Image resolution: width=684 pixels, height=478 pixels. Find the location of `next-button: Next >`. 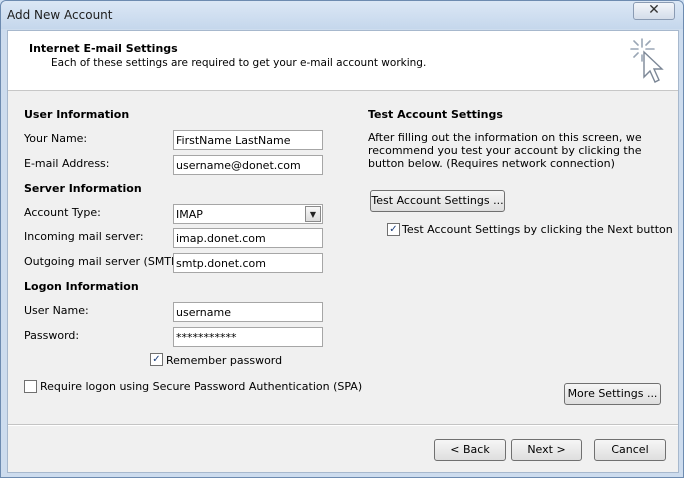

next-button: Next > is located at coordinates (546, 450).